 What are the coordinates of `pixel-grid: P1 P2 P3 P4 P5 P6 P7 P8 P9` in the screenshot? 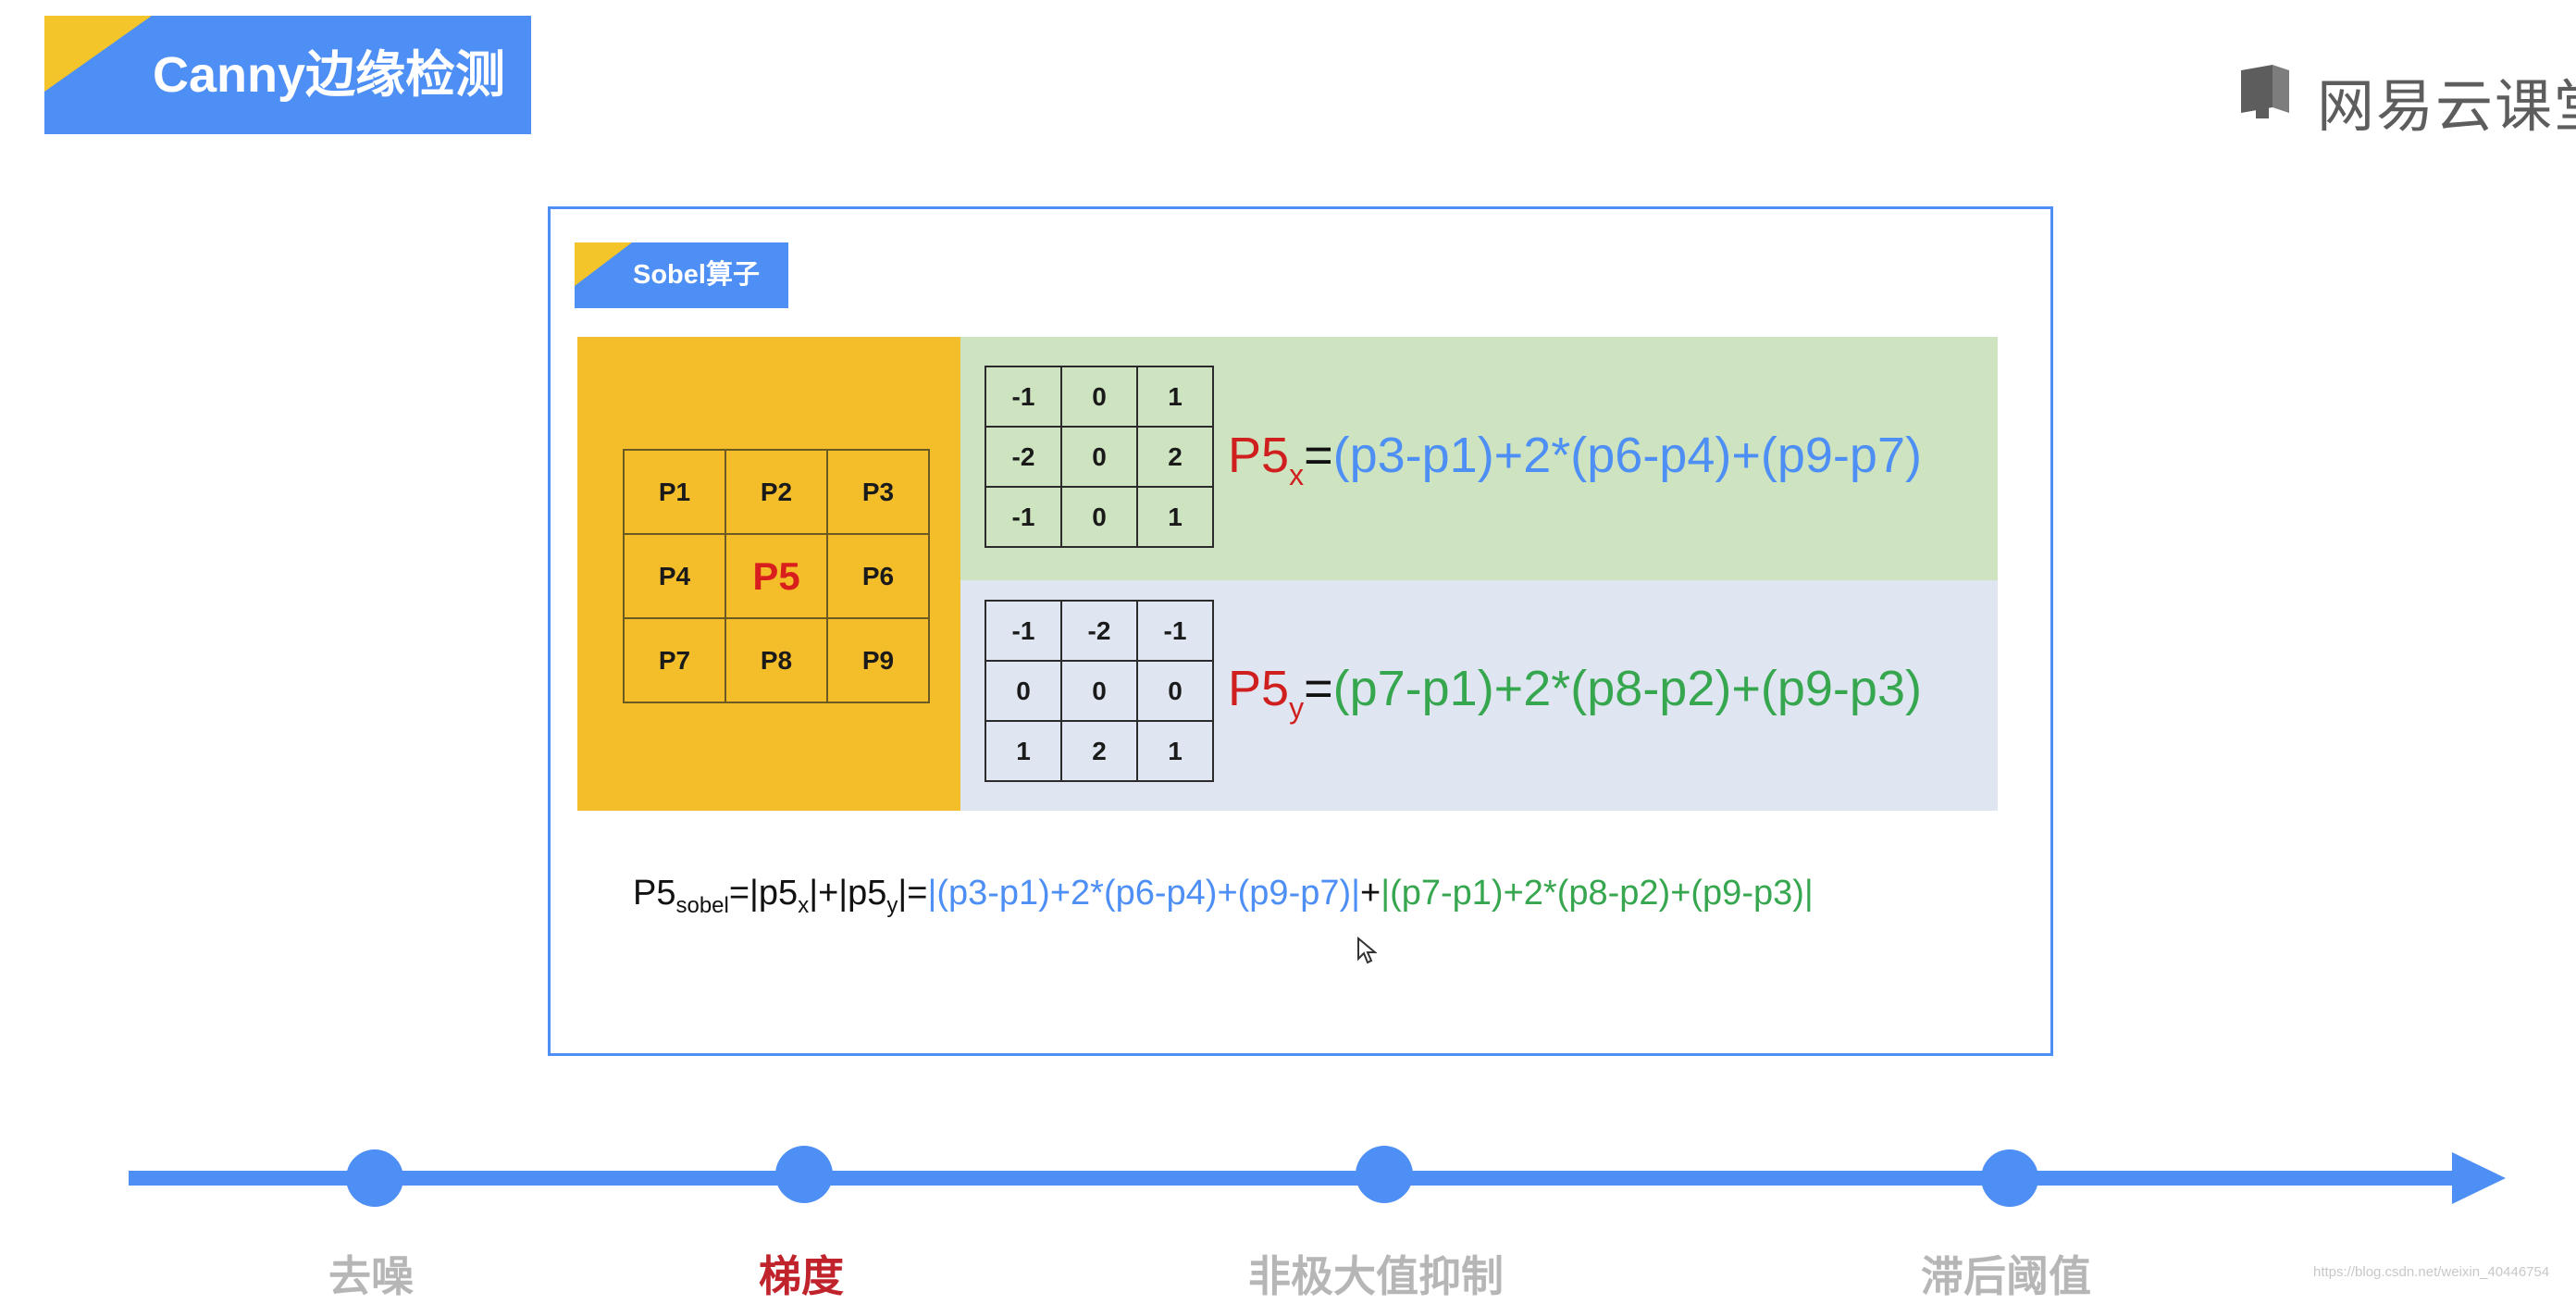 It's located at (777, 576).